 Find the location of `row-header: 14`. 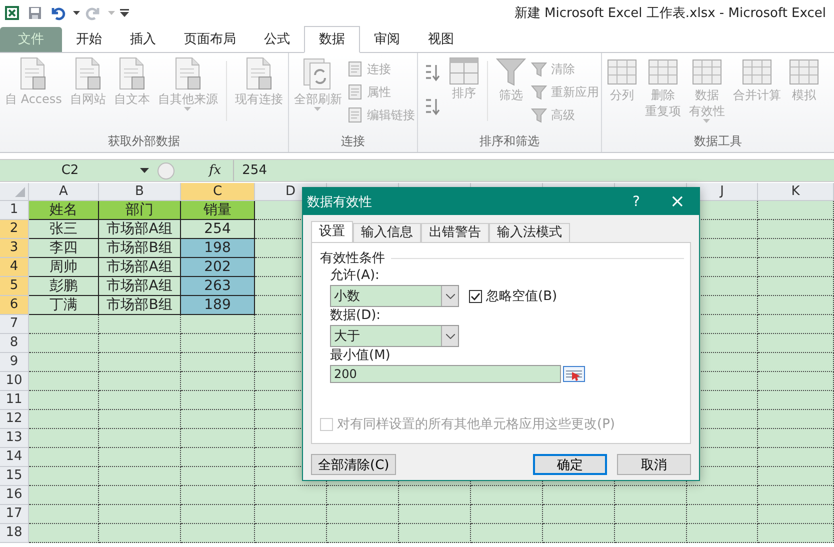

row-header: 14 is located at coordinates (14, 457).